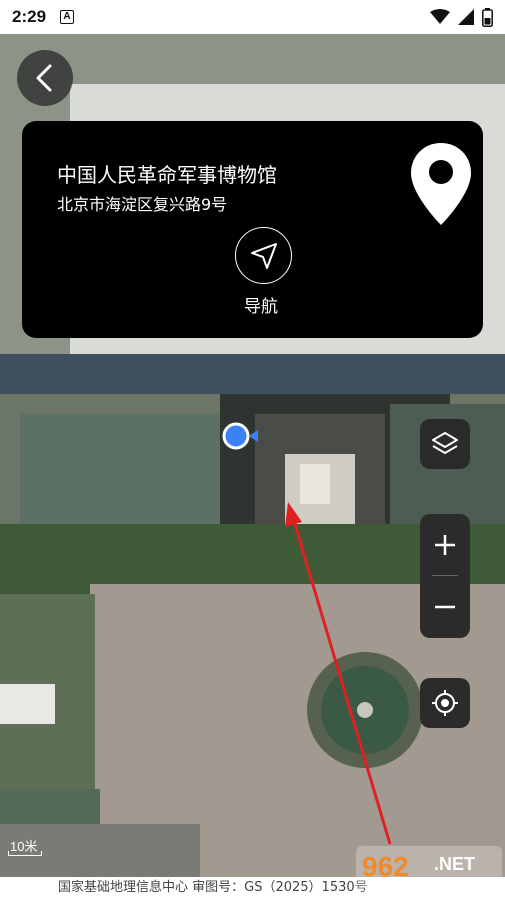  I want to click on my-location-button, so click(445, 703).